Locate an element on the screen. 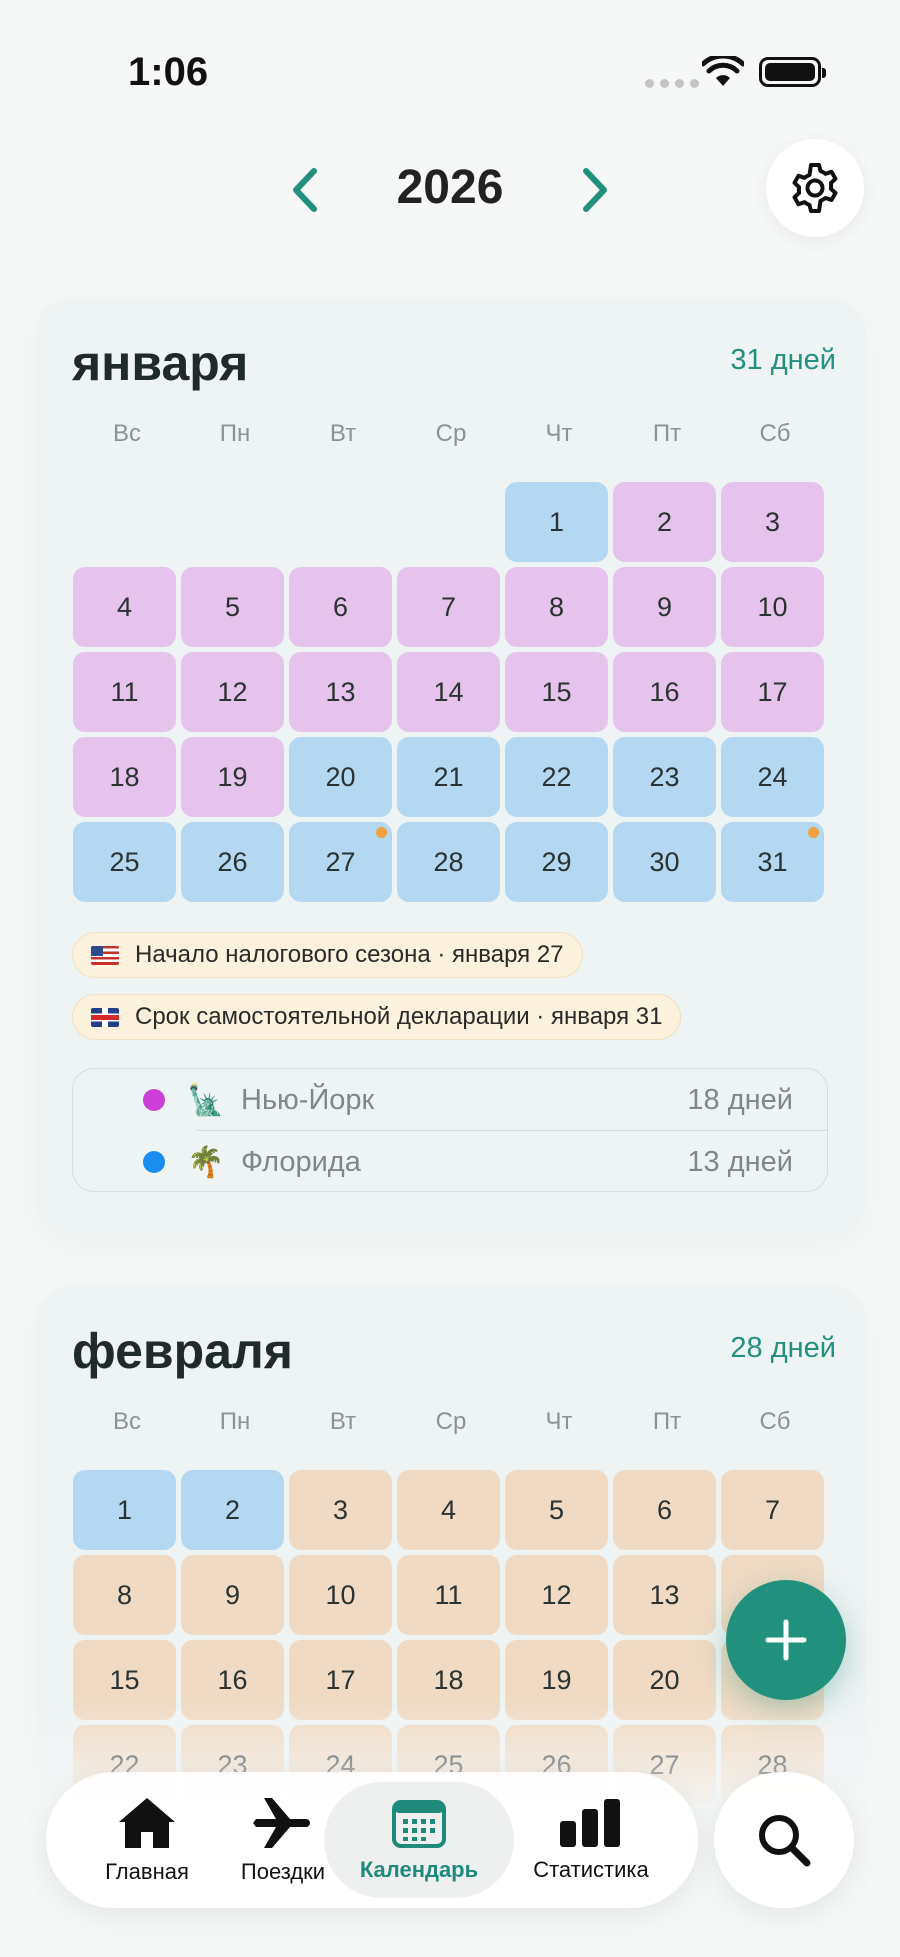  uk-flag-icon is located at coordinates (105, 1017).